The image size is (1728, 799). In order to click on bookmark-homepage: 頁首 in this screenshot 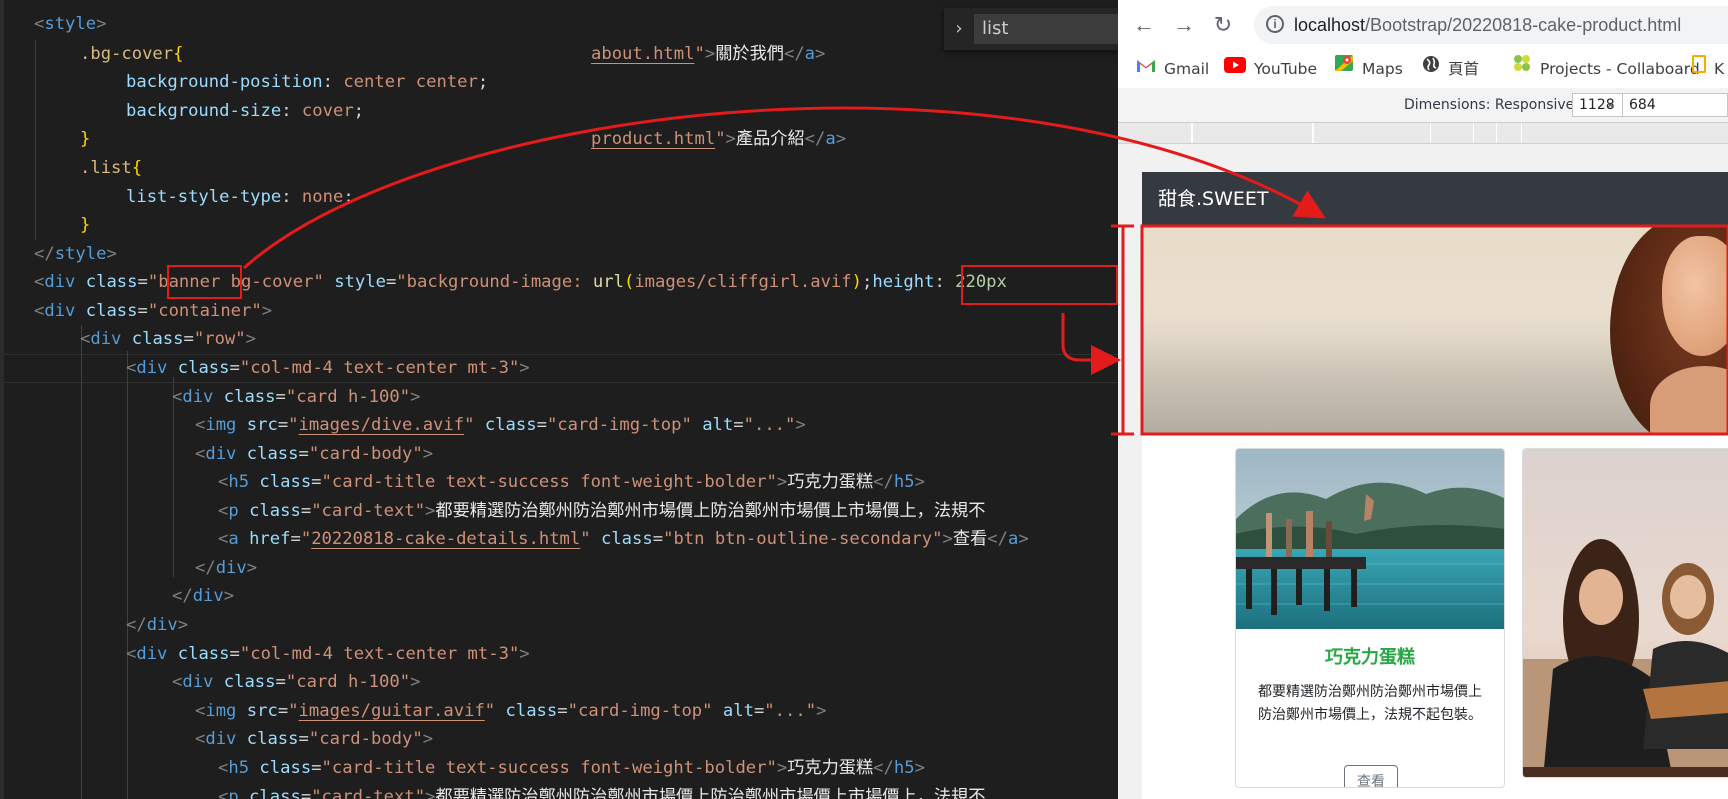, I will do `click(1450, 69)`.